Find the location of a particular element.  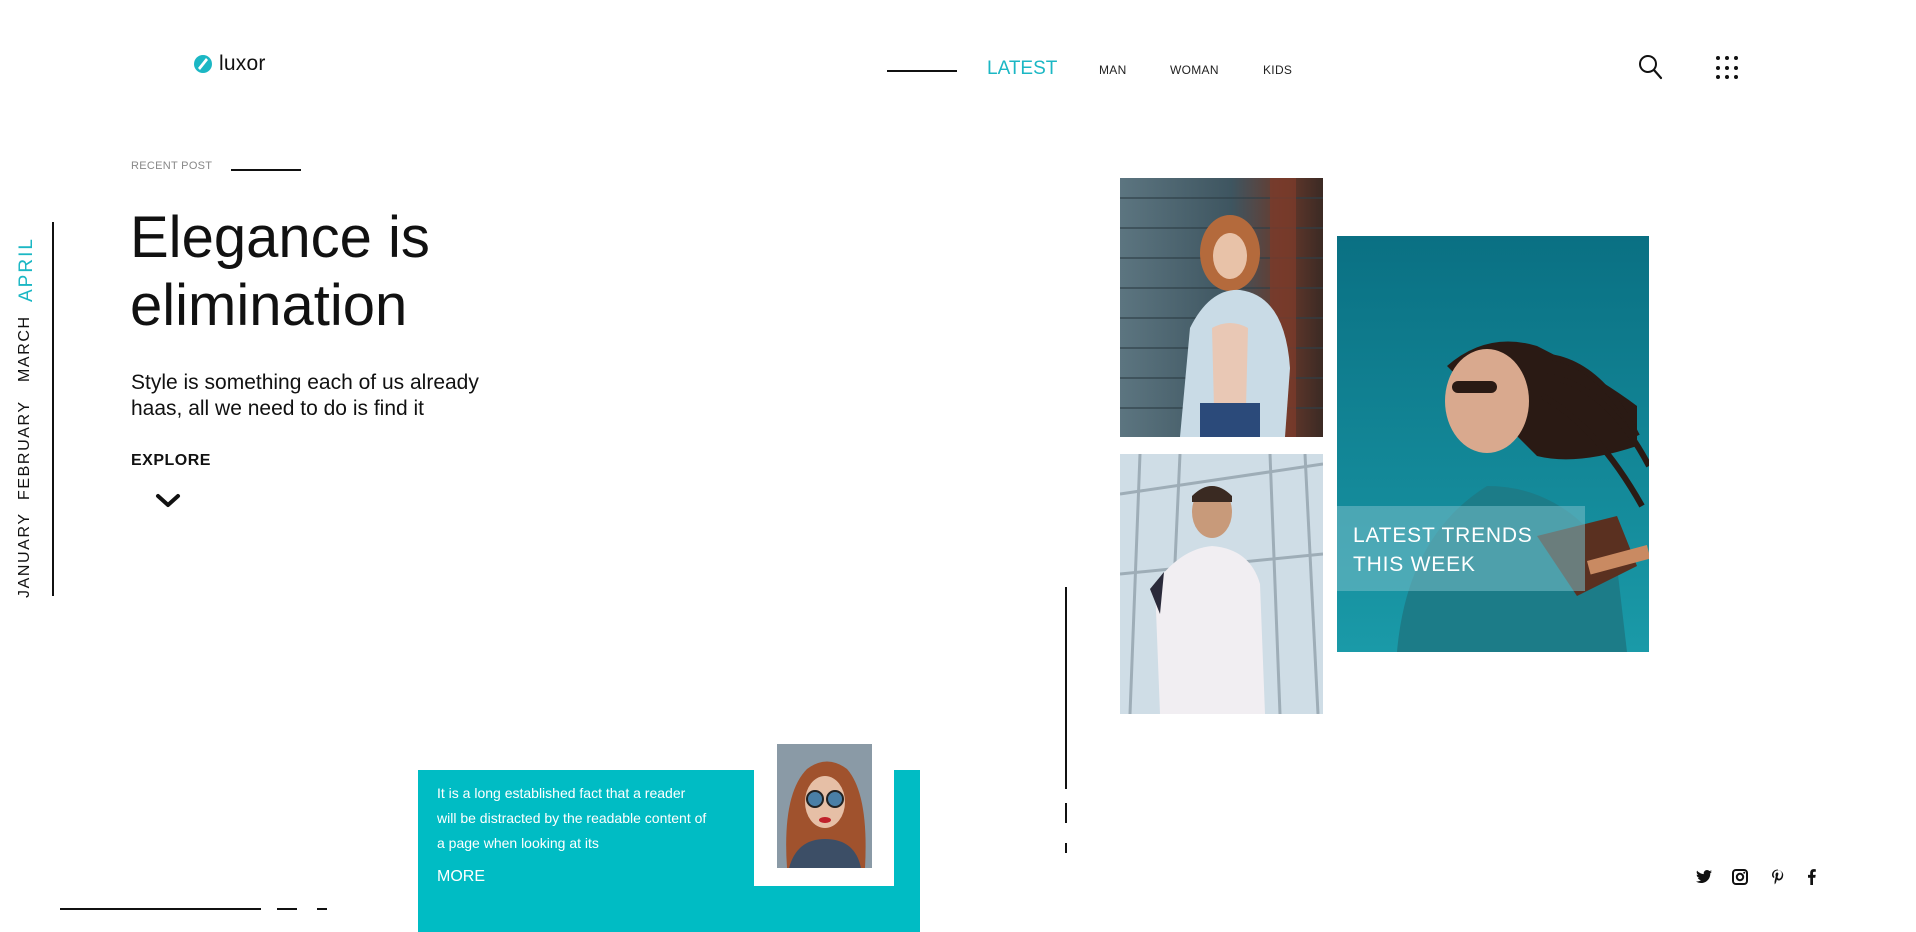

photo-woman-denim-image is located at coordinates (1221, 307).